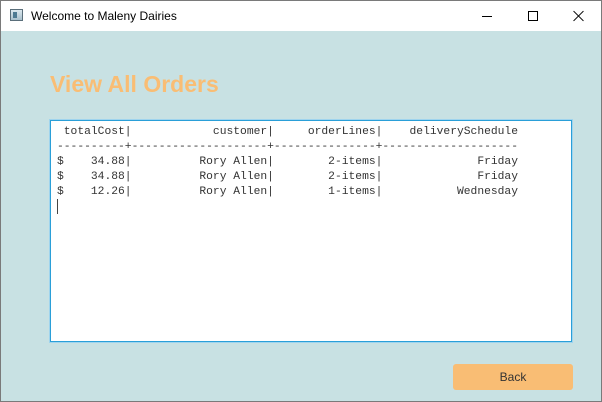  Describe the element at coordinates (104, 16) in the screenshot. I see `window-title: Welcome to Maleny Dairies` at that location.